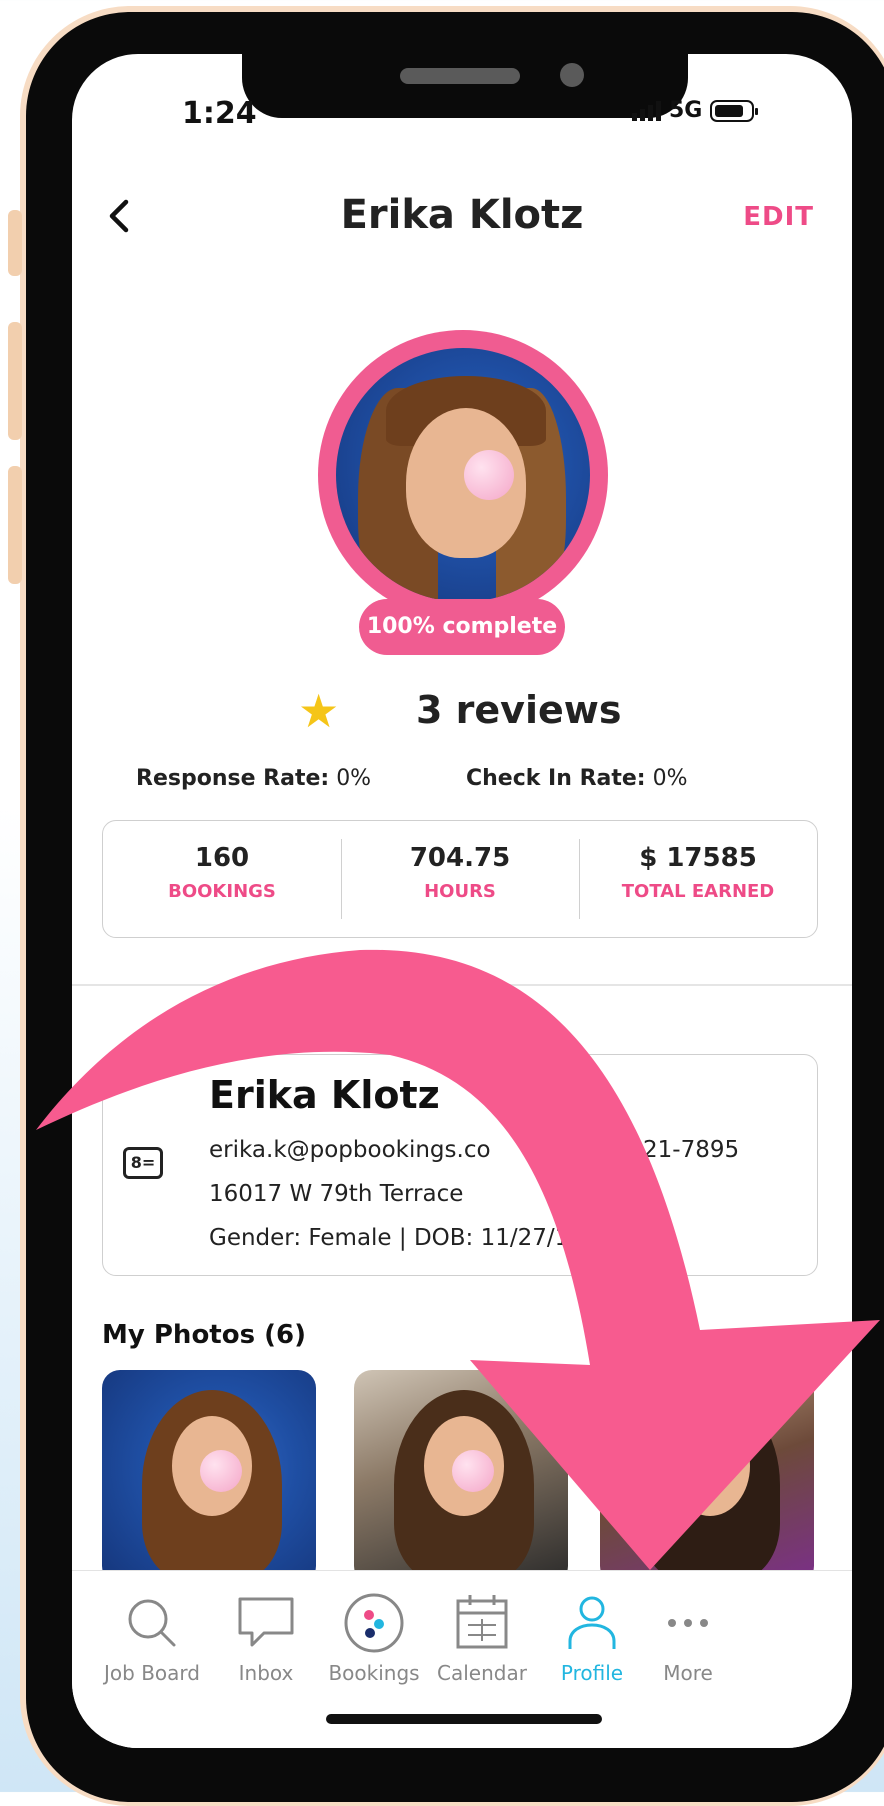 The width and height of the screenshot is (884, 1806). I want to click on search-icon, so click(152, 1625).